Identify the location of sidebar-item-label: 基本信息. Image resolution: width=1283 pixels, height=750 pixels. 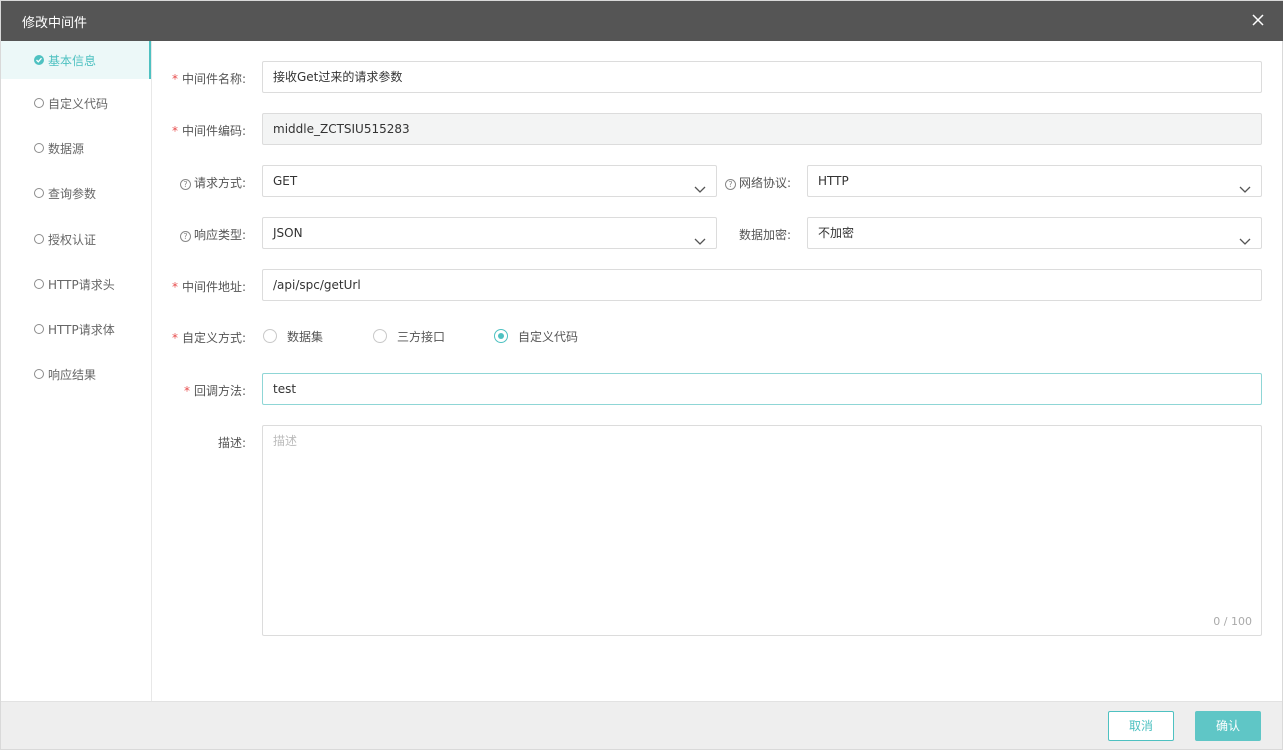
(72, 61).